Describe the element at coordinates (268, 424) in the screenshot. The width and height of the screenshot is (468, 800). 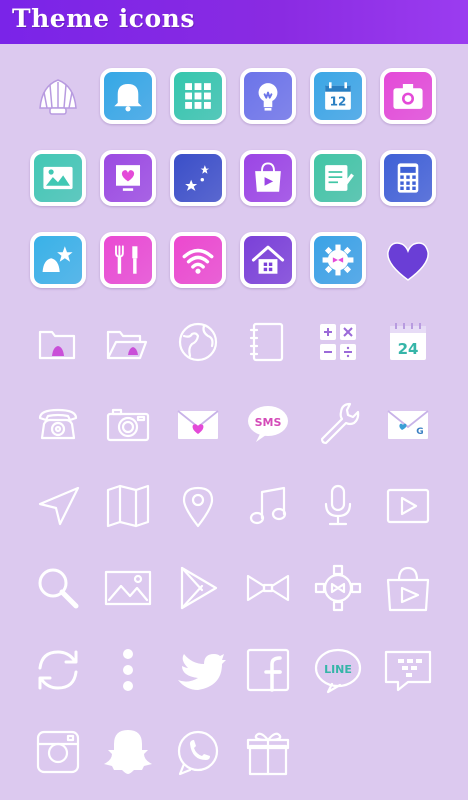
I see `sms-bubble-icon: SMS` at that location.